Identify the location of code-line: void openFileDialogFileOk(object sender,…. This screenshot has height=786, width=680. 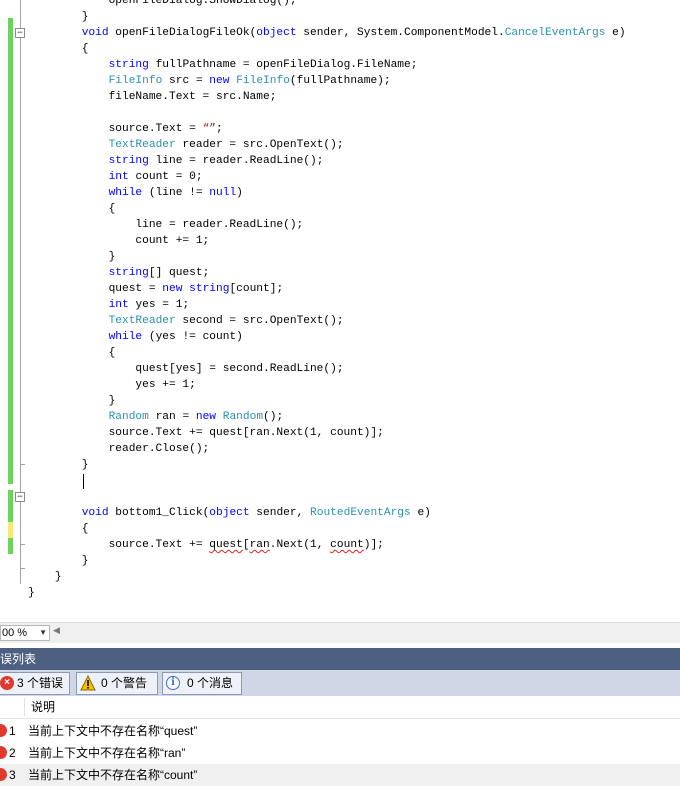
(327, 33).